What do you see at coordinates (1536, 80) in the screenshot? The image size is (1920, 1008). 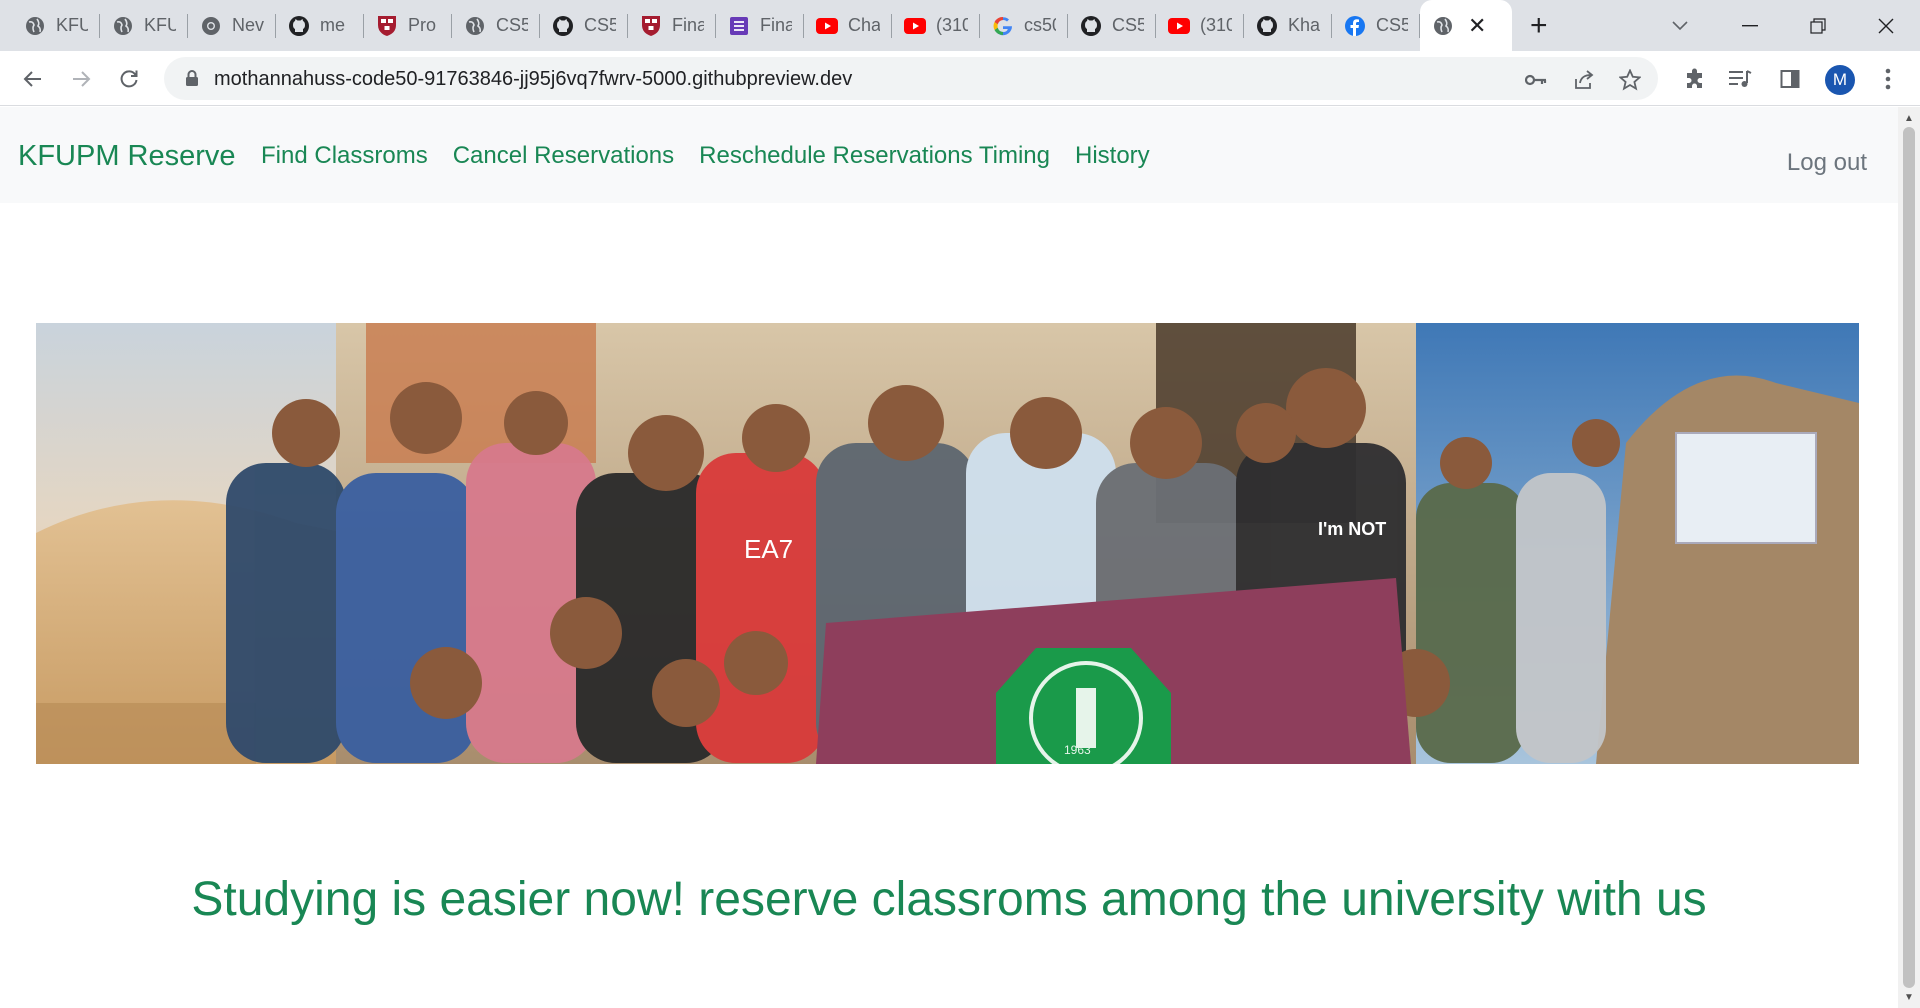 I see `key-icon` at bounding box center [1536, 80].